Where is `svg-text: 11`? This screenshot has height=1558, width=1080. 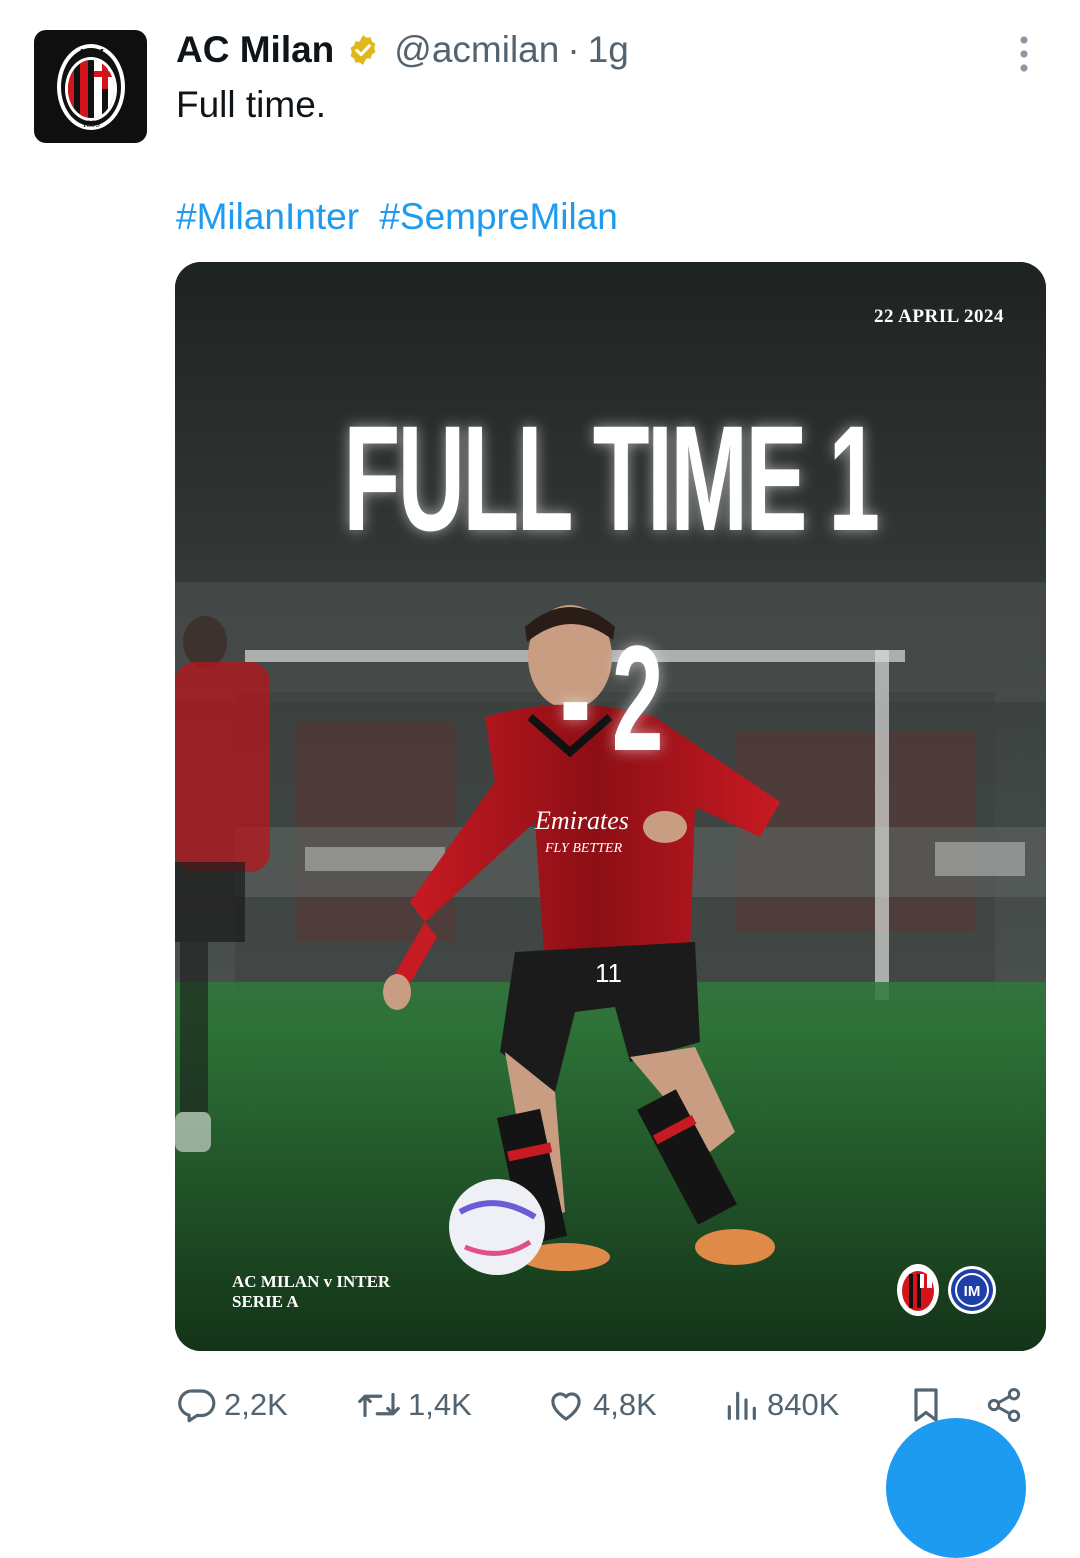
svg-text: 11 is located at coordinates (608, 973).